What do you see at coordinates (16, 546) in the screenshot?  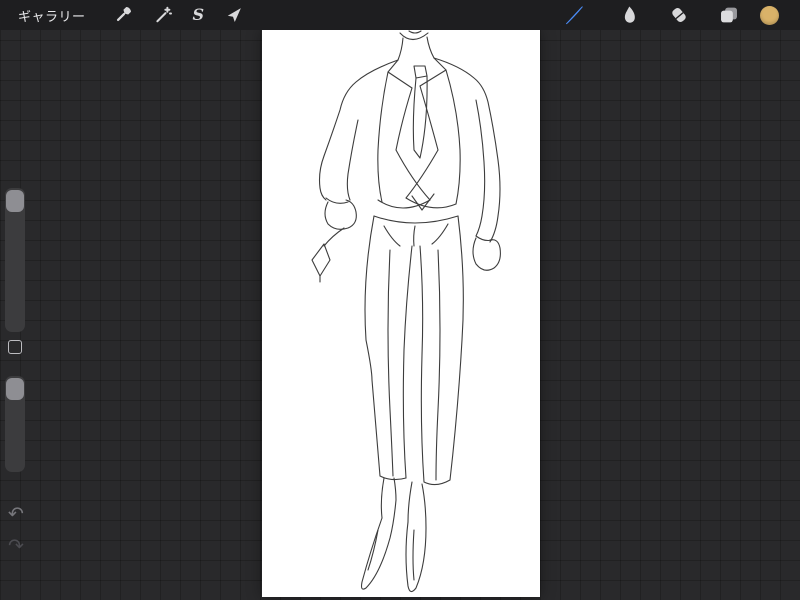 I see `redo-button: ↷` at bounding box center [16, 546].